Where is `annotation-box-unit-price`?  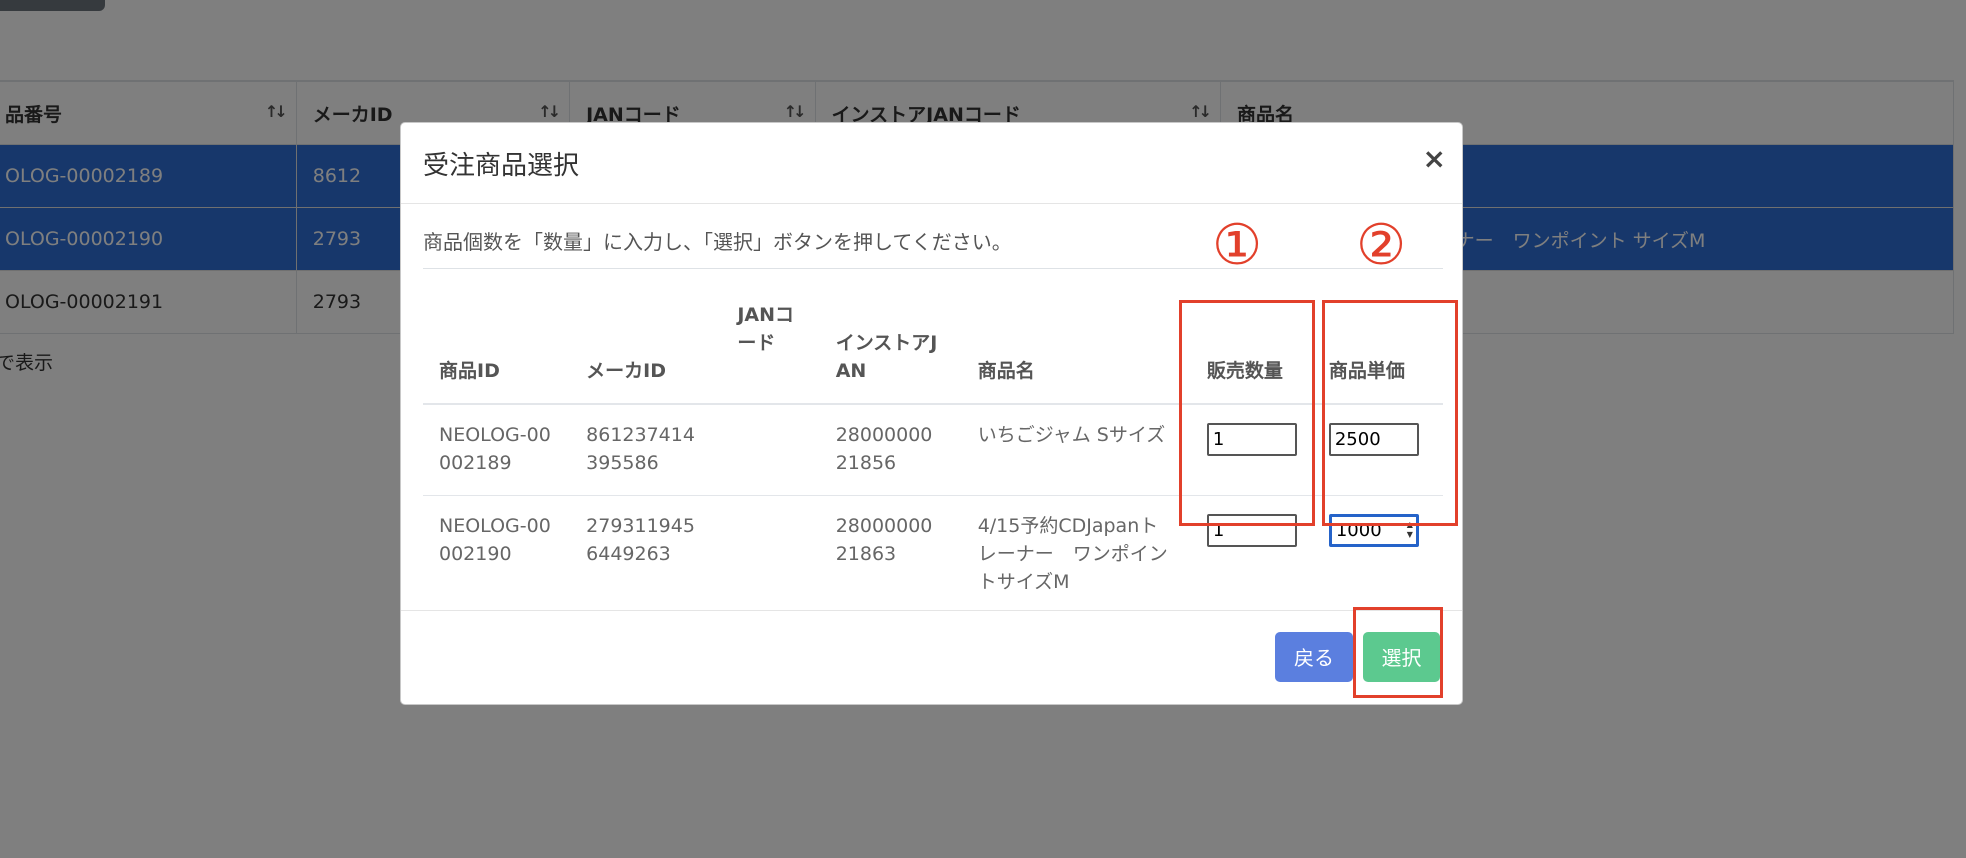
annotation-box-unit-price is located at coordinates (1390, 413).